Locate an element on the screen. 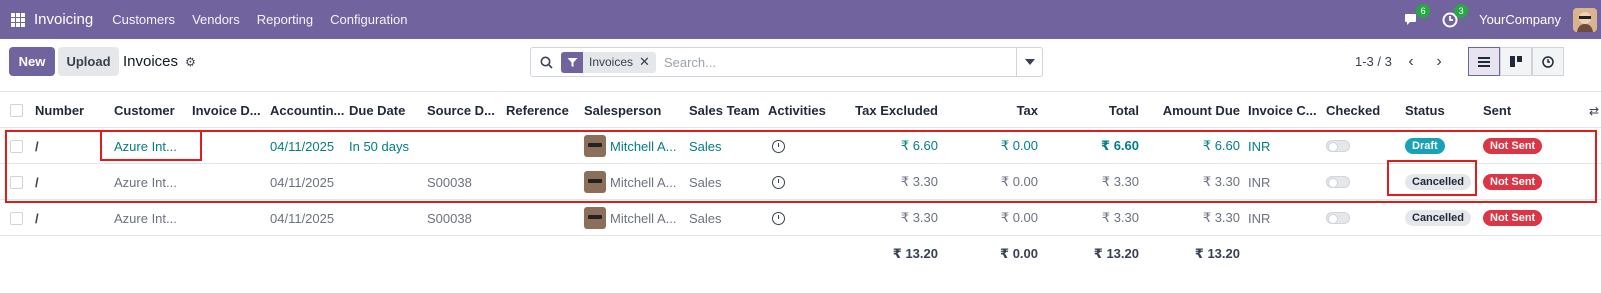 The height and width of the screenshot is (293, 1601). col-number: Number is located at coordinates (72, 110).